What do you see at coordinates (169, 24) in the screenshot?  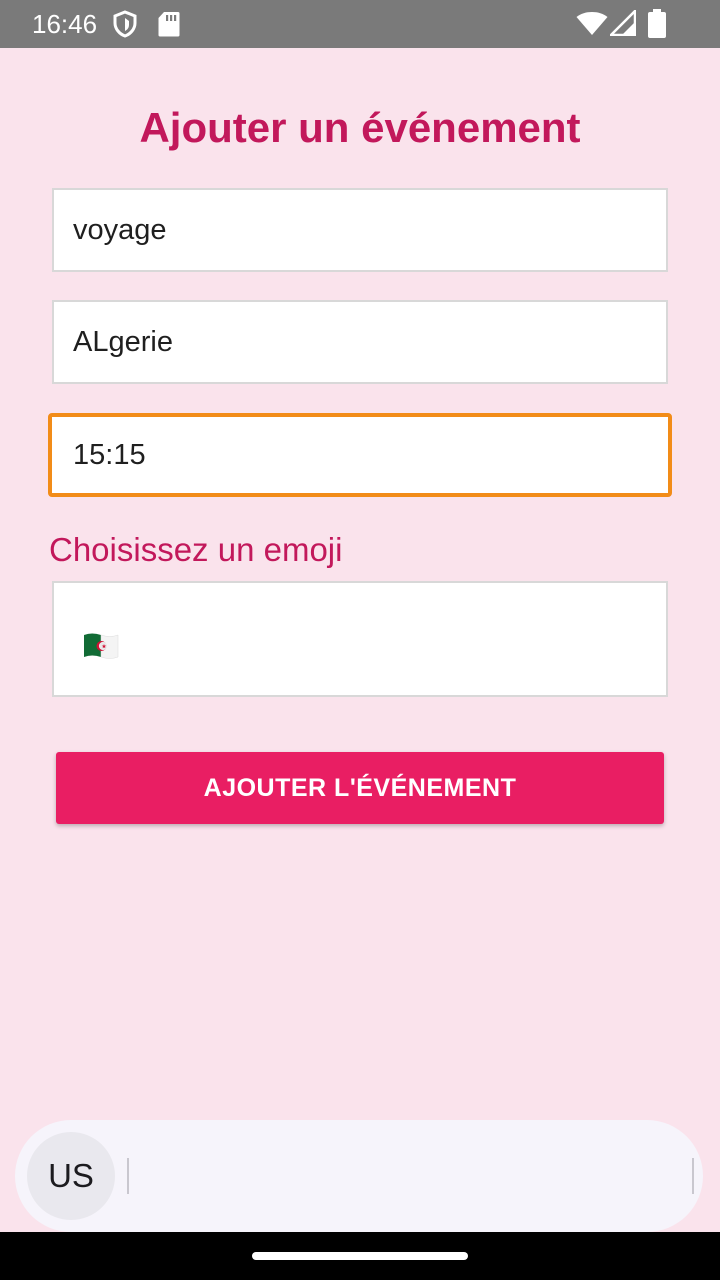 I see `sd-card-icon` at bounding box center [169, 24].